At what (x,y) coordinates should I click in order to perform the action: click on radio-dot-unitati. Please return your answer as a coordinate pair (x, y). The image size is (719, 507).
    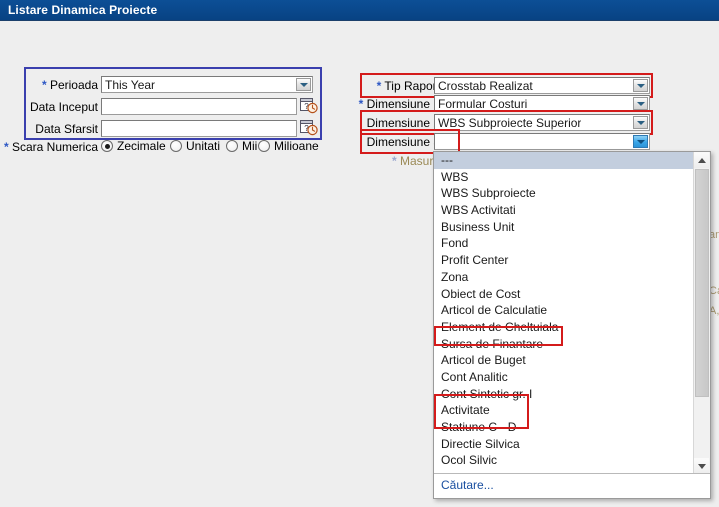
    Looking at the image, I should click on (176, 146).